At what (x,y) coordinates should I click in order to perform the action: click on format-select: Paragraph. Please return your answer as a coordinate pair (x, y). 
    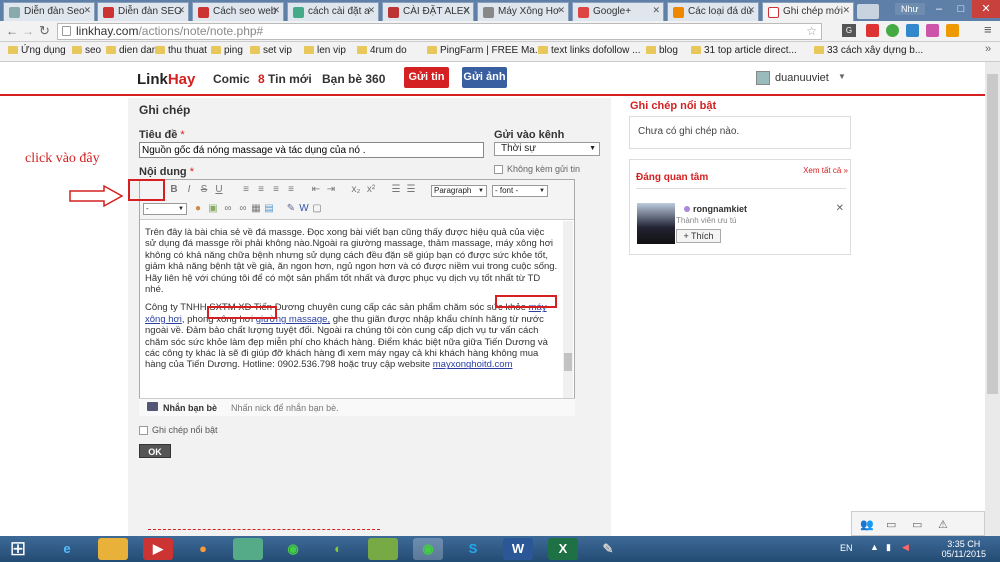
    Looking at the image, I should click on (459, 191).